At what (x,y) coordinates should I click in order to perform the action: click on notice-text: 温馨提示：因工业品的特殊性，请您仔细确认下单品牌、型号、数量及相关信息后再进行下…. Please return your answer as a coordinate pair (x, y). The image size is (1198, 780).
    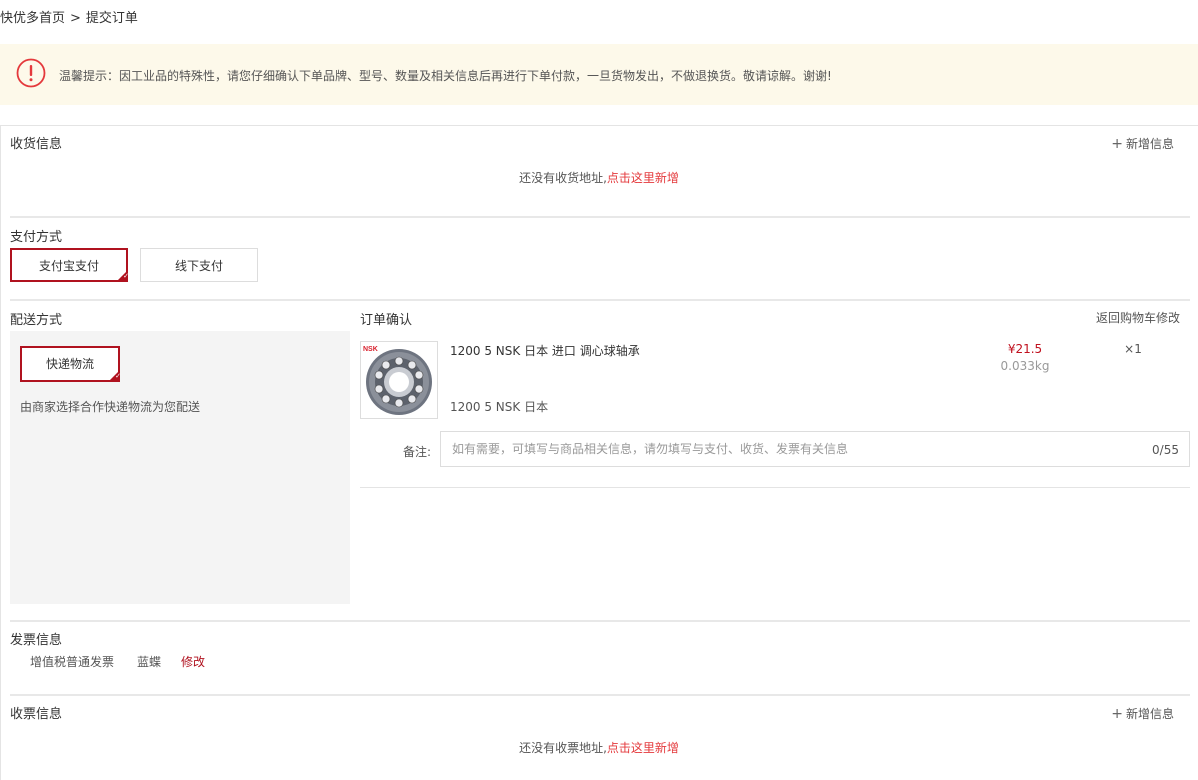
    Looking at the image, I should click on (445, 76).